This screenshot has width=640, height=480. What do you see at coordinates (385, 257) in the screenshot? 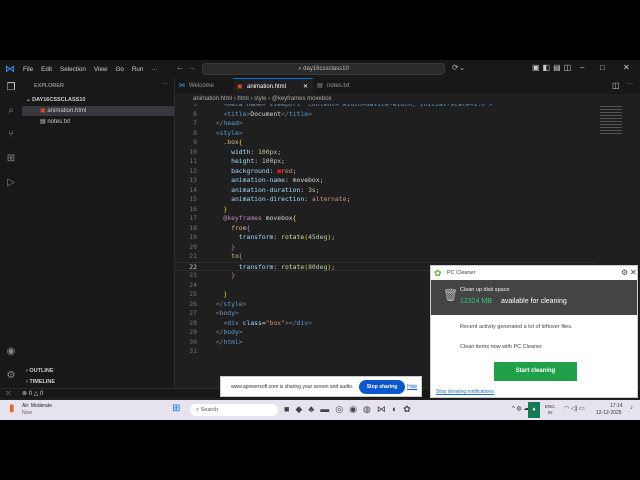
I see `code-line: 21 to{` at bounding box center [385, 257].